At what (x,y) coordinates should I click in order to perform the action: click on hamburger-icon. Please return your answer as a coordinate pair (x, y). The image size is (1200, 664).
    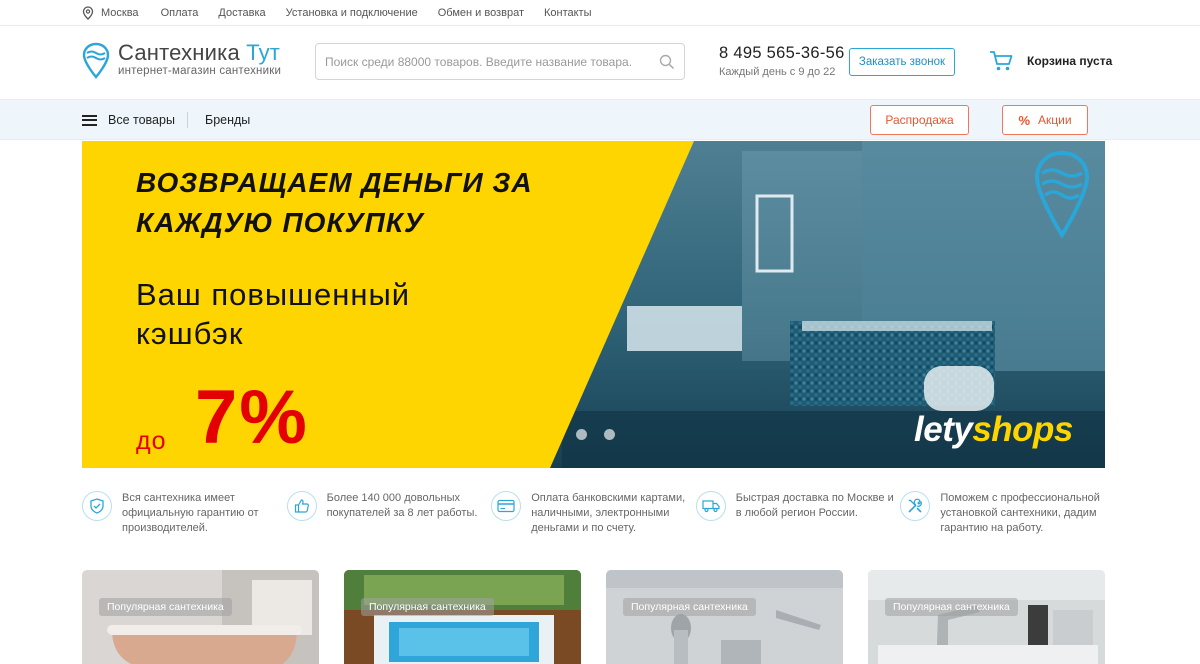
    Looking at the image, I should click on (89, 120).